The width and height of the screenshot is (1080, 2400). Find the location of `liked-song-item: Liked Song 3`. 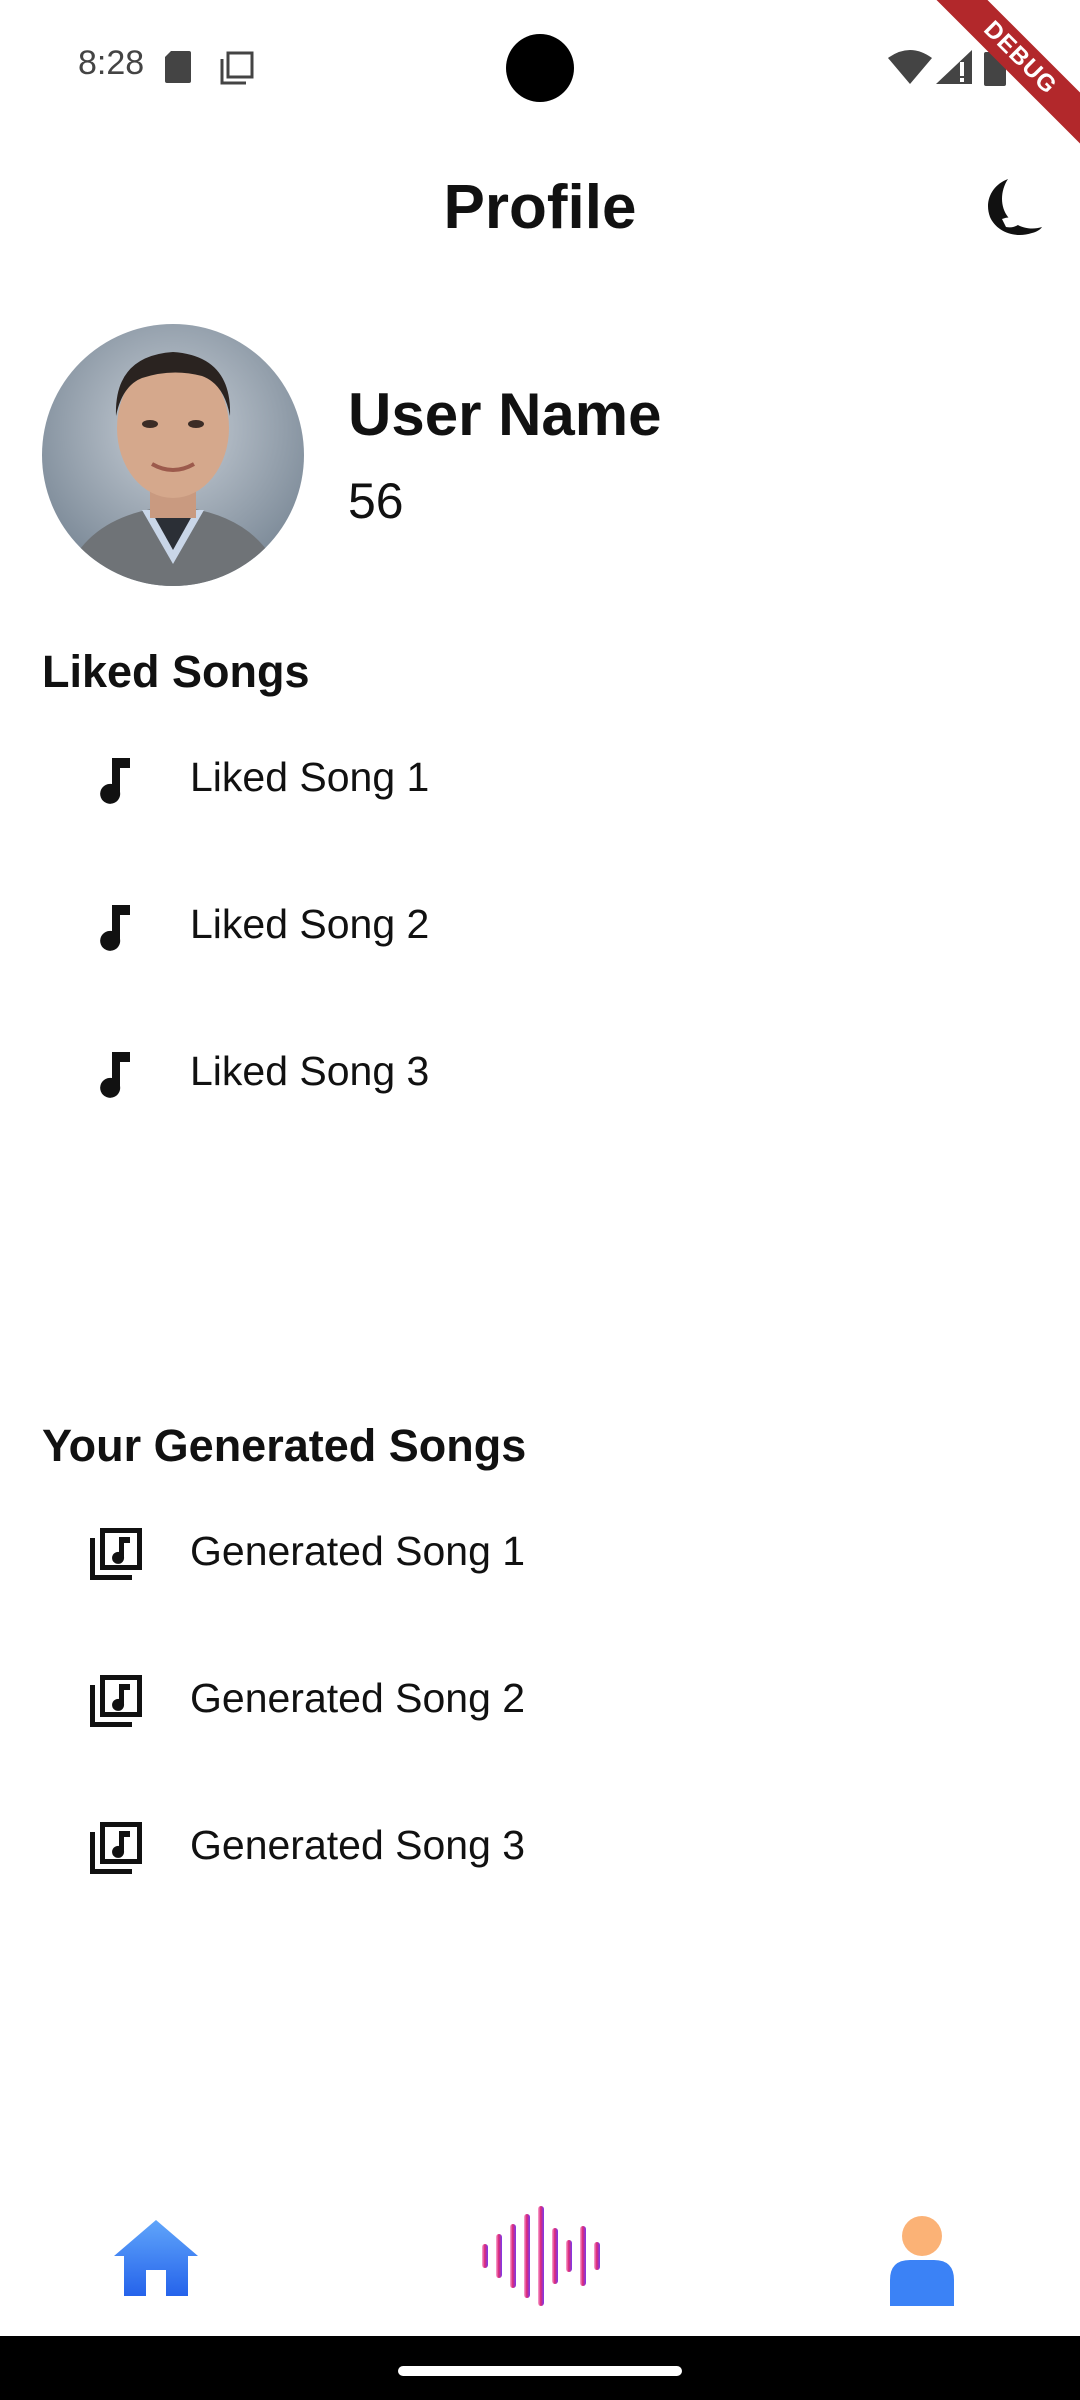

liked-song-item: Liked Song 3 is located at coordinates (540, 1084).